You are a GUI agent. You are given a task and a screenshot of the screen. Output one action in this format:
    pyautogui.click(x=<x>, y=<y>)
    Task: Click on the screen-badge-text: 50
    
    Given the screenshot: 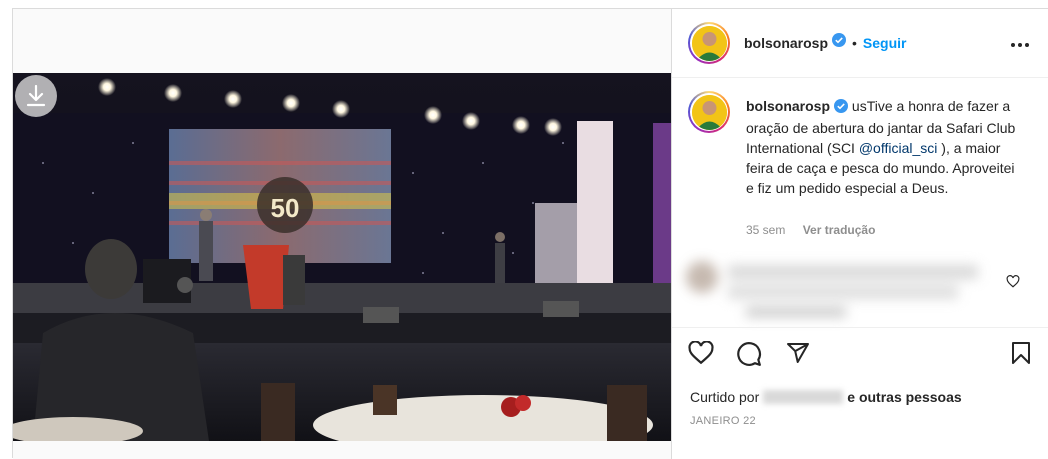 What is the action you would take?
    pyautogui.click(x=285, y=208)
    